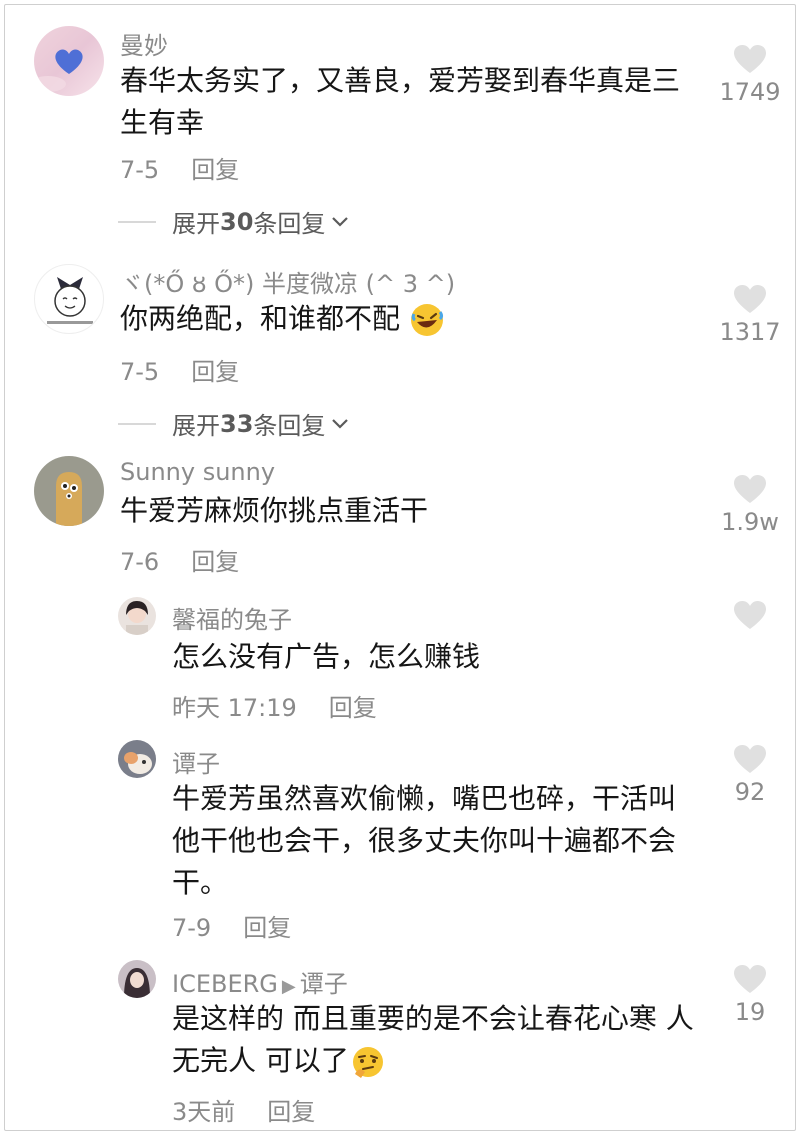 Image resolution: width=800 pixels, height=1135 pixels. I want to click on like-count: 19, so click(750, 1012).